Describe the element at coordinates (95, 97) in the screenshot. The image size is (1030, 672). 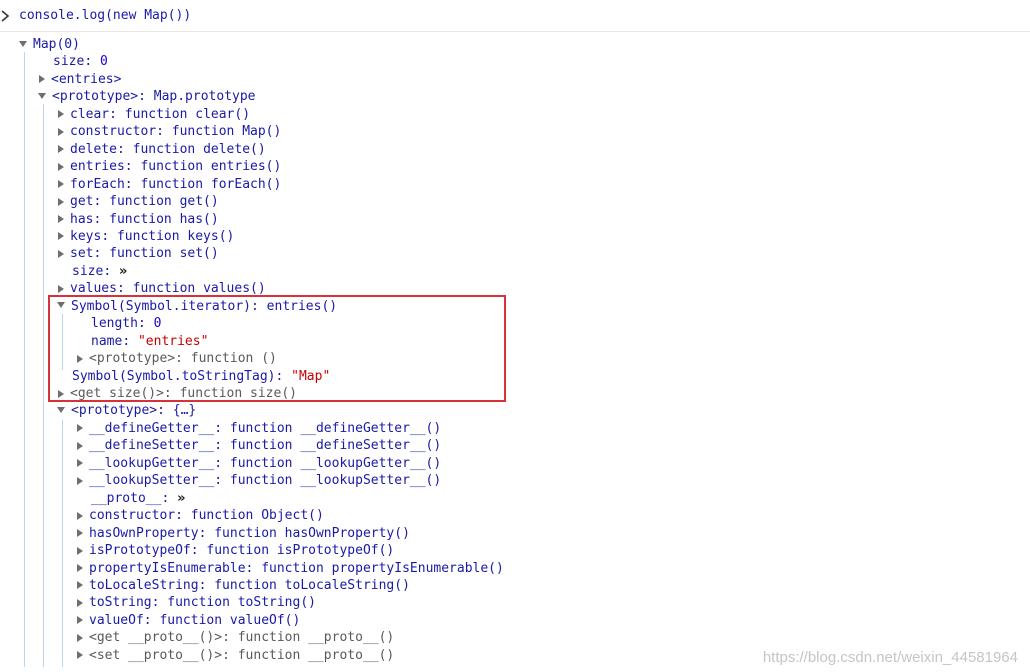
I see `property-key: <prototype>` at that location.